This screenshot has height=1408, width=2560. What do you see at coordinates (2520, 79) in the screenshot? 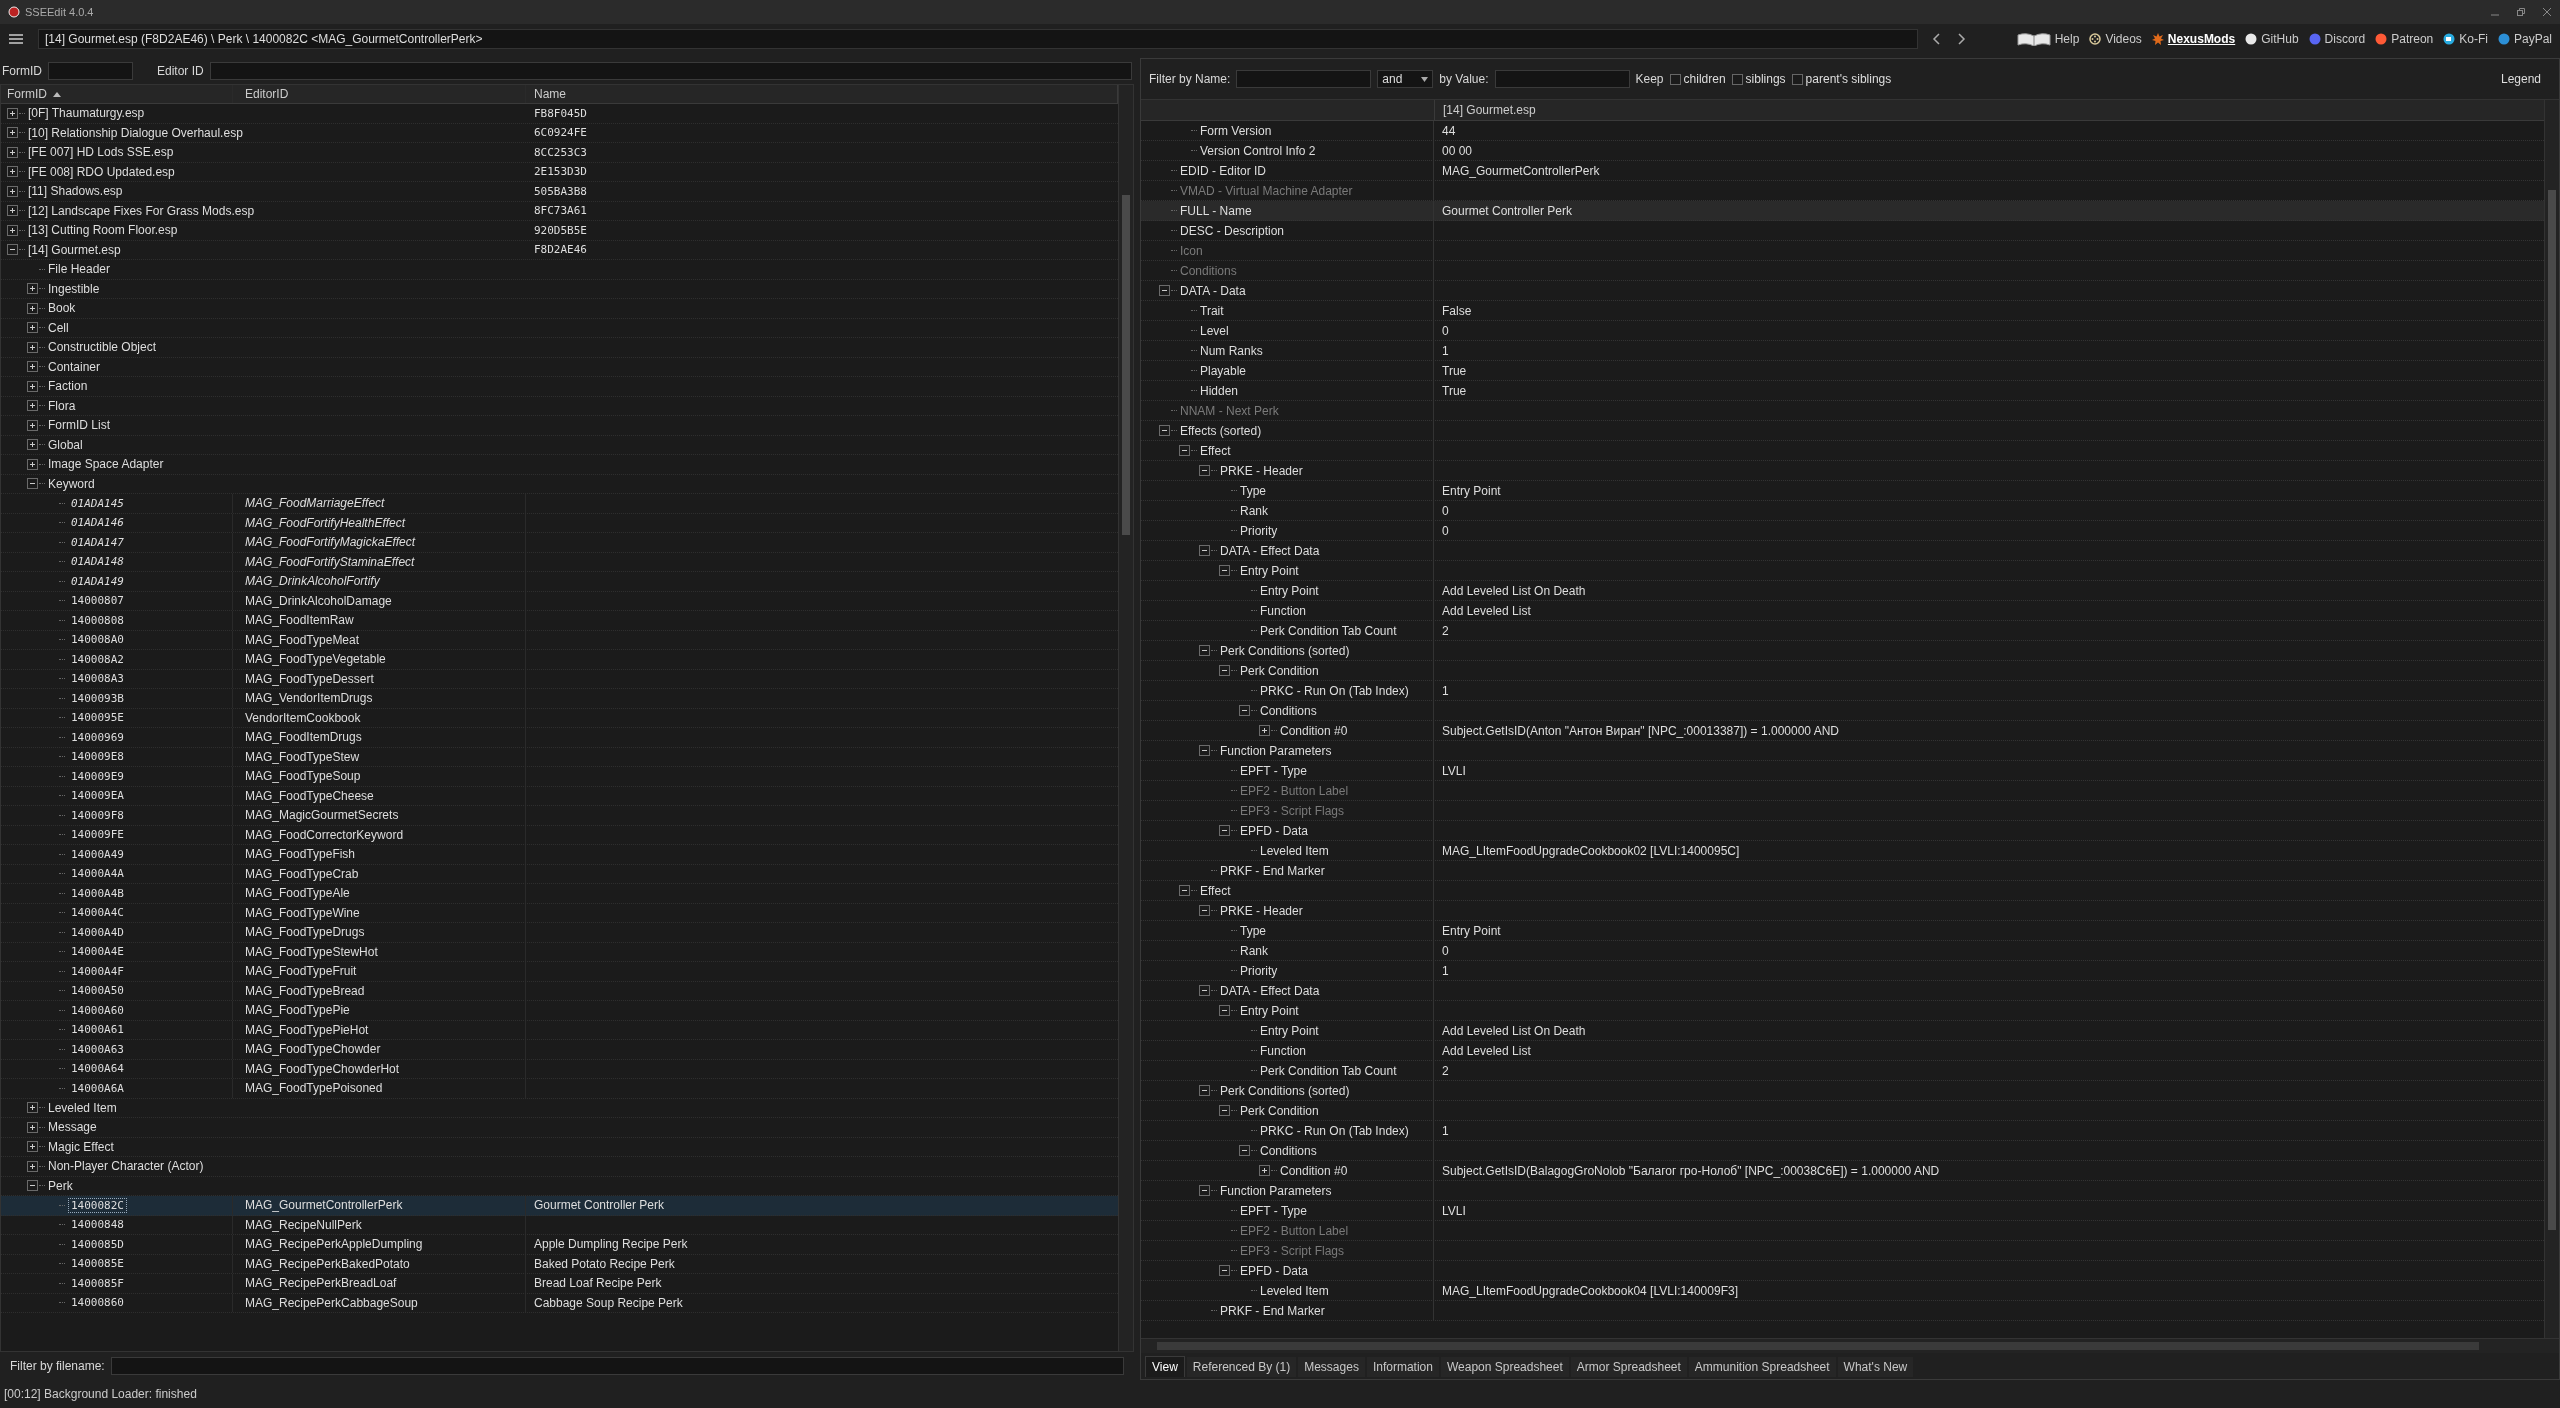
I see `legend-button: Legend` at bounding box center [2520, 79].